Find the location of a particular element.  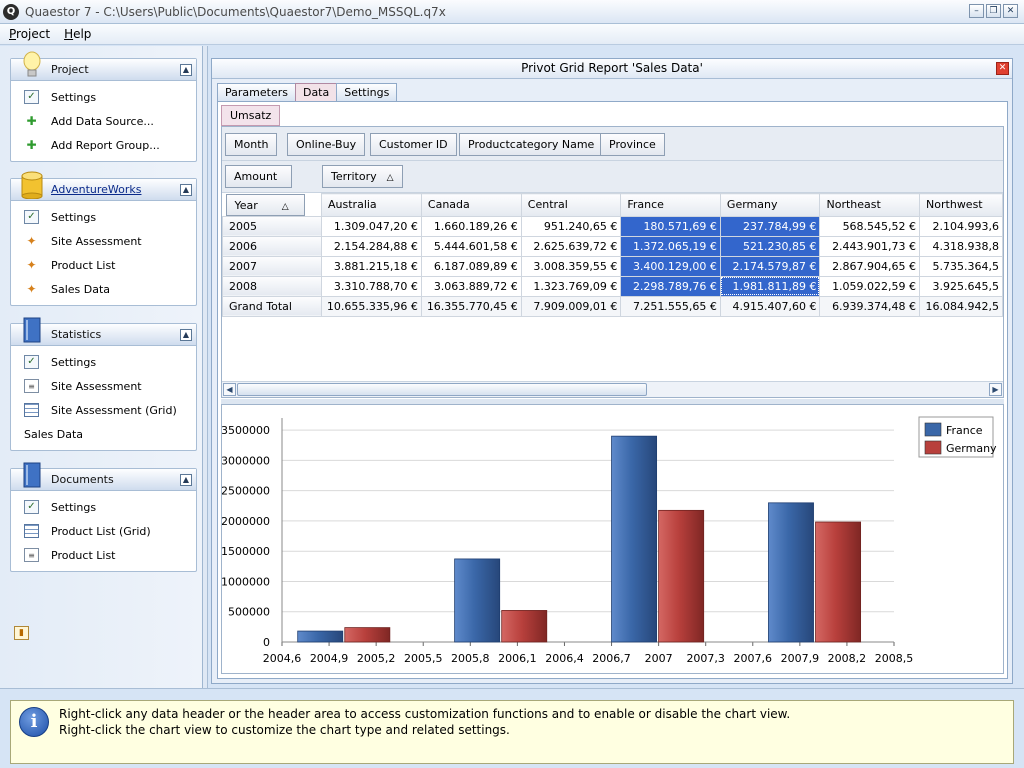

horizontal-scrollbar: ◀ ▶ is located at coordinates (612, 389).